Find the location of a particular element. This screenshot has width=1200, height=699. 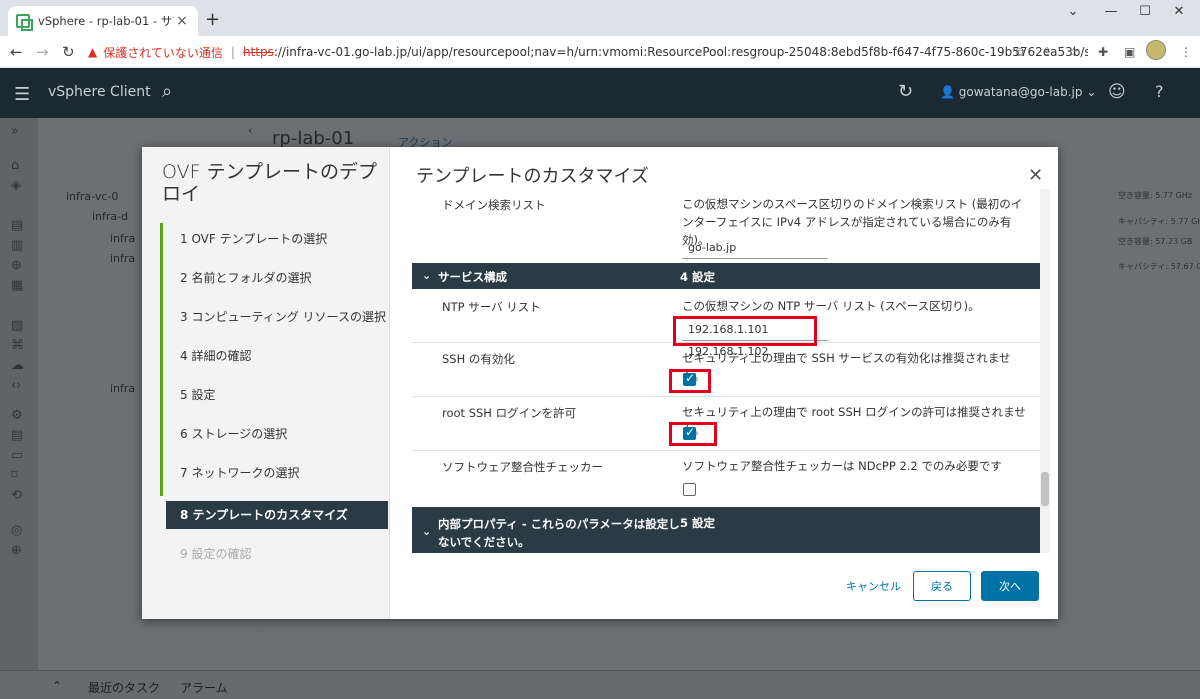

content-icon: ⌘ is located at coordinates (17, 345).